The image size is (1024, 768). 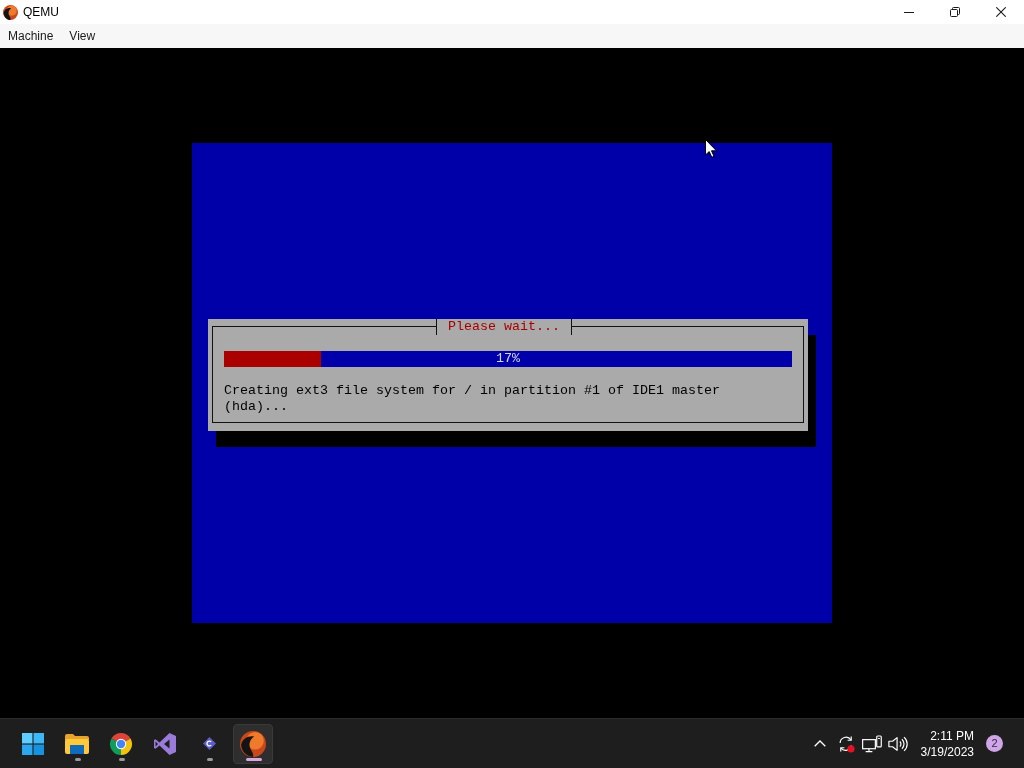 I want to click on progress-label: 17%, so click(x=508, y=359).